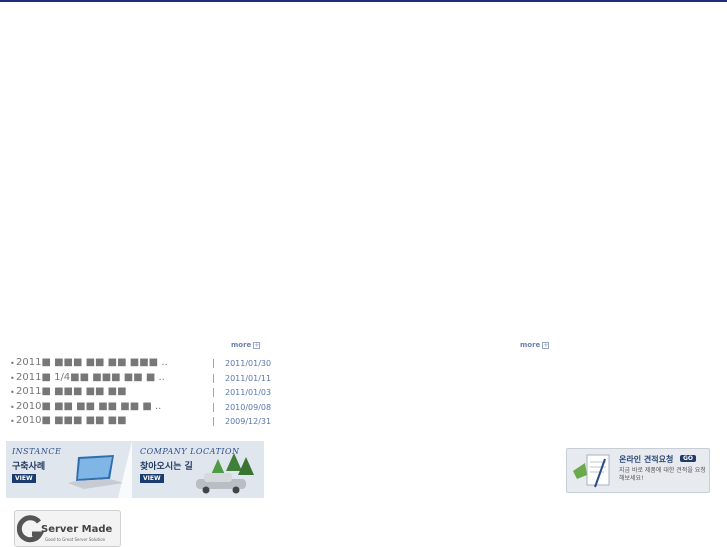  I want to click on news-title: 2010■ ■■ ■■ ■■ ■■ ■ .., so click(88, 406).